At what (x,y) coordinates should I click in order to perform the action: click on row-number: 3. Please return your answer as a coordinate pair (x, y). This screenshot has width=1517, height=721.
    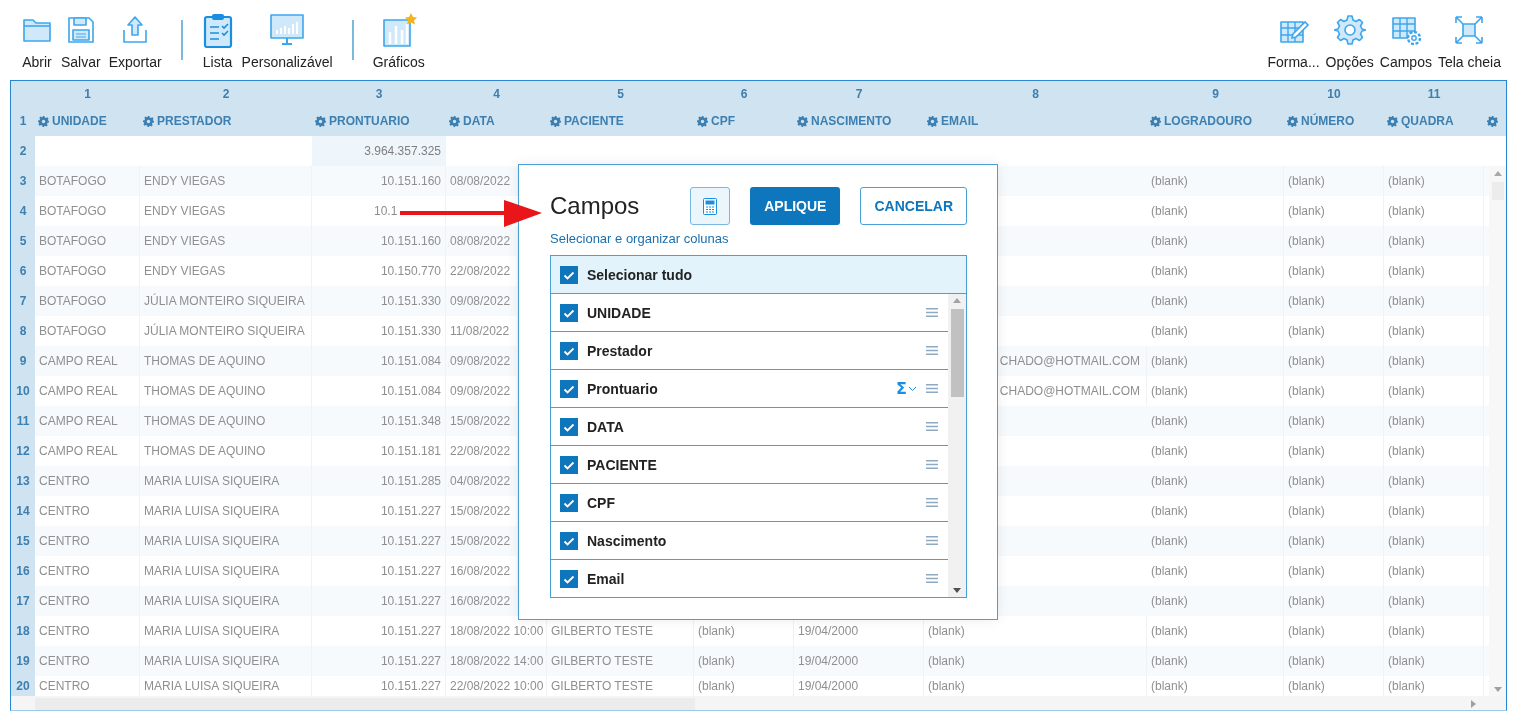
    Looking at the image, I should click on (23, 181).